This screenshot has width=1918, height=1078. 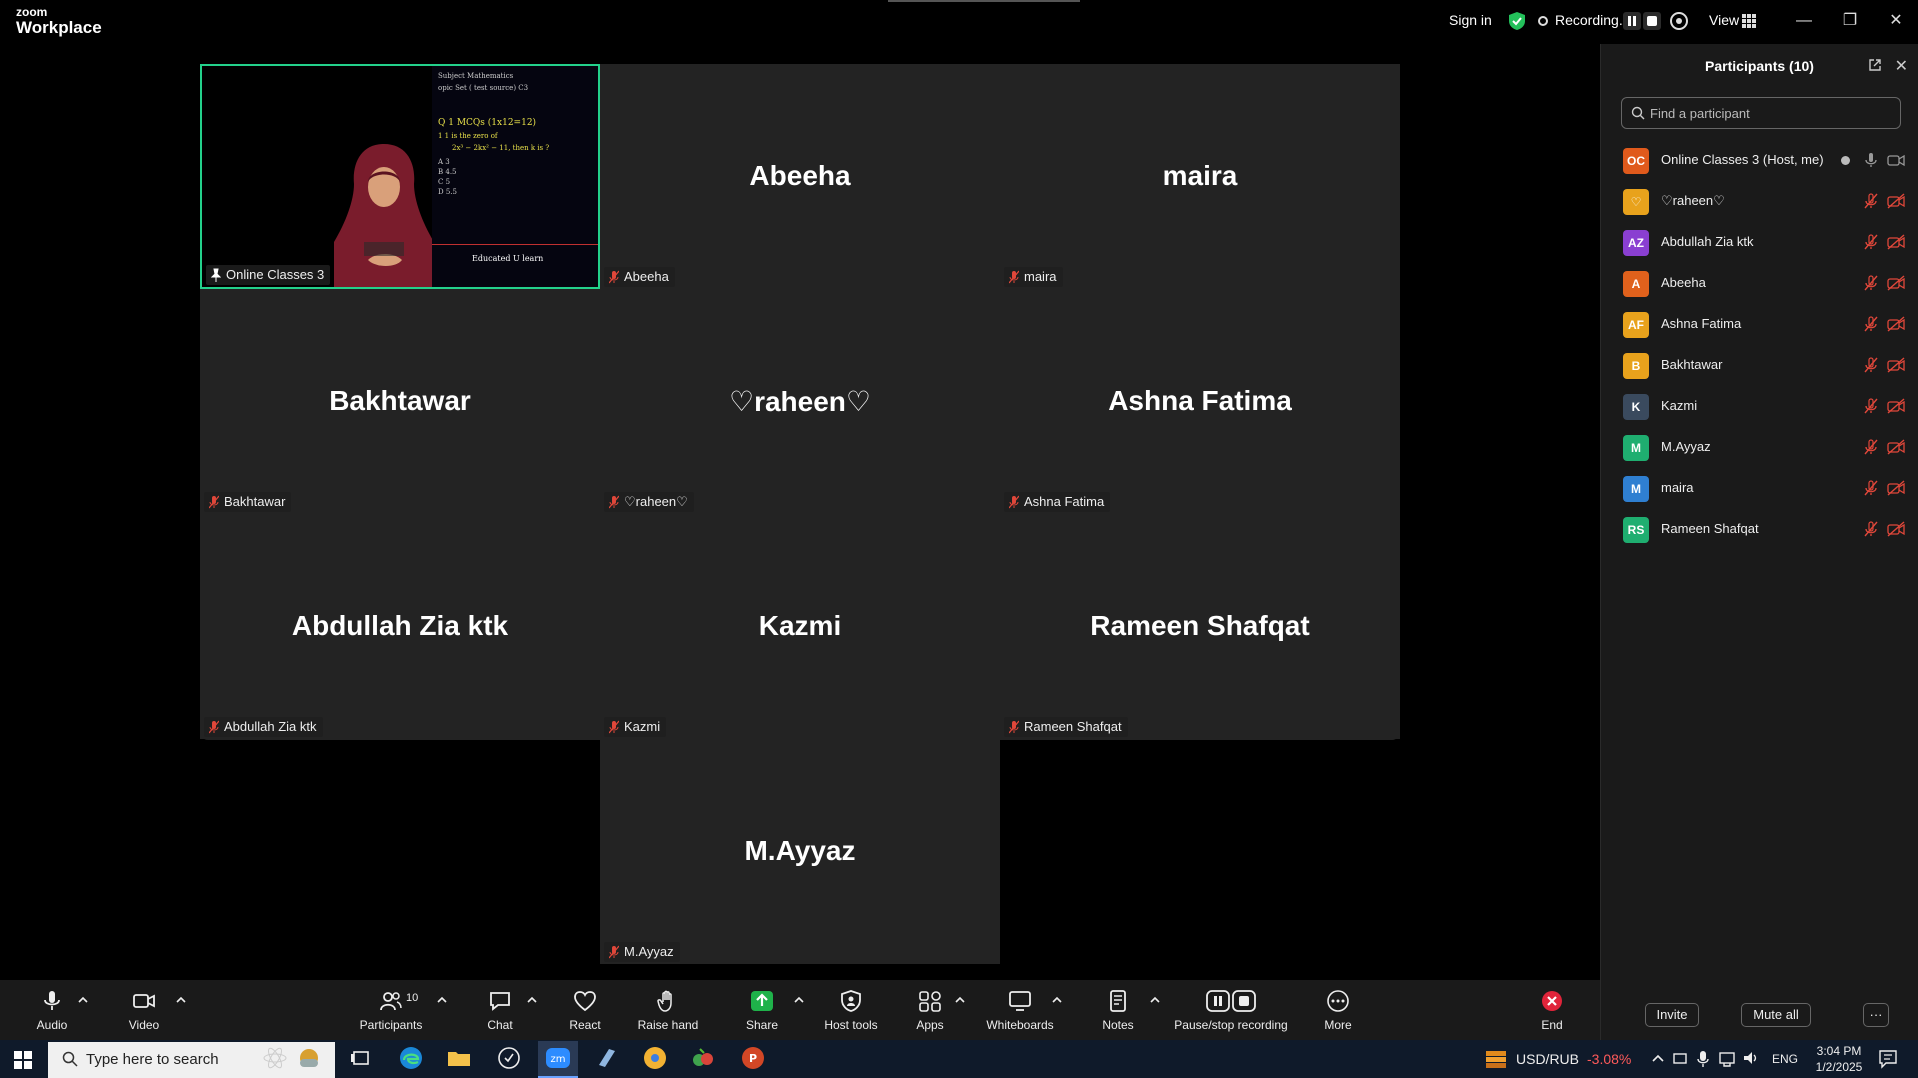 What do you see at coordinates (1876, 1015) in the screenshot?
I see `panel-more-button: ···` at bounding box center [1876, 1015].